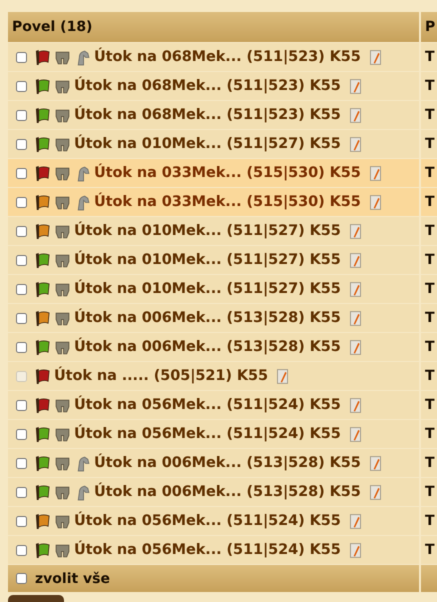 This screenshot has width=437, height=602. I want to click on column-header: P, so click(429, 27).